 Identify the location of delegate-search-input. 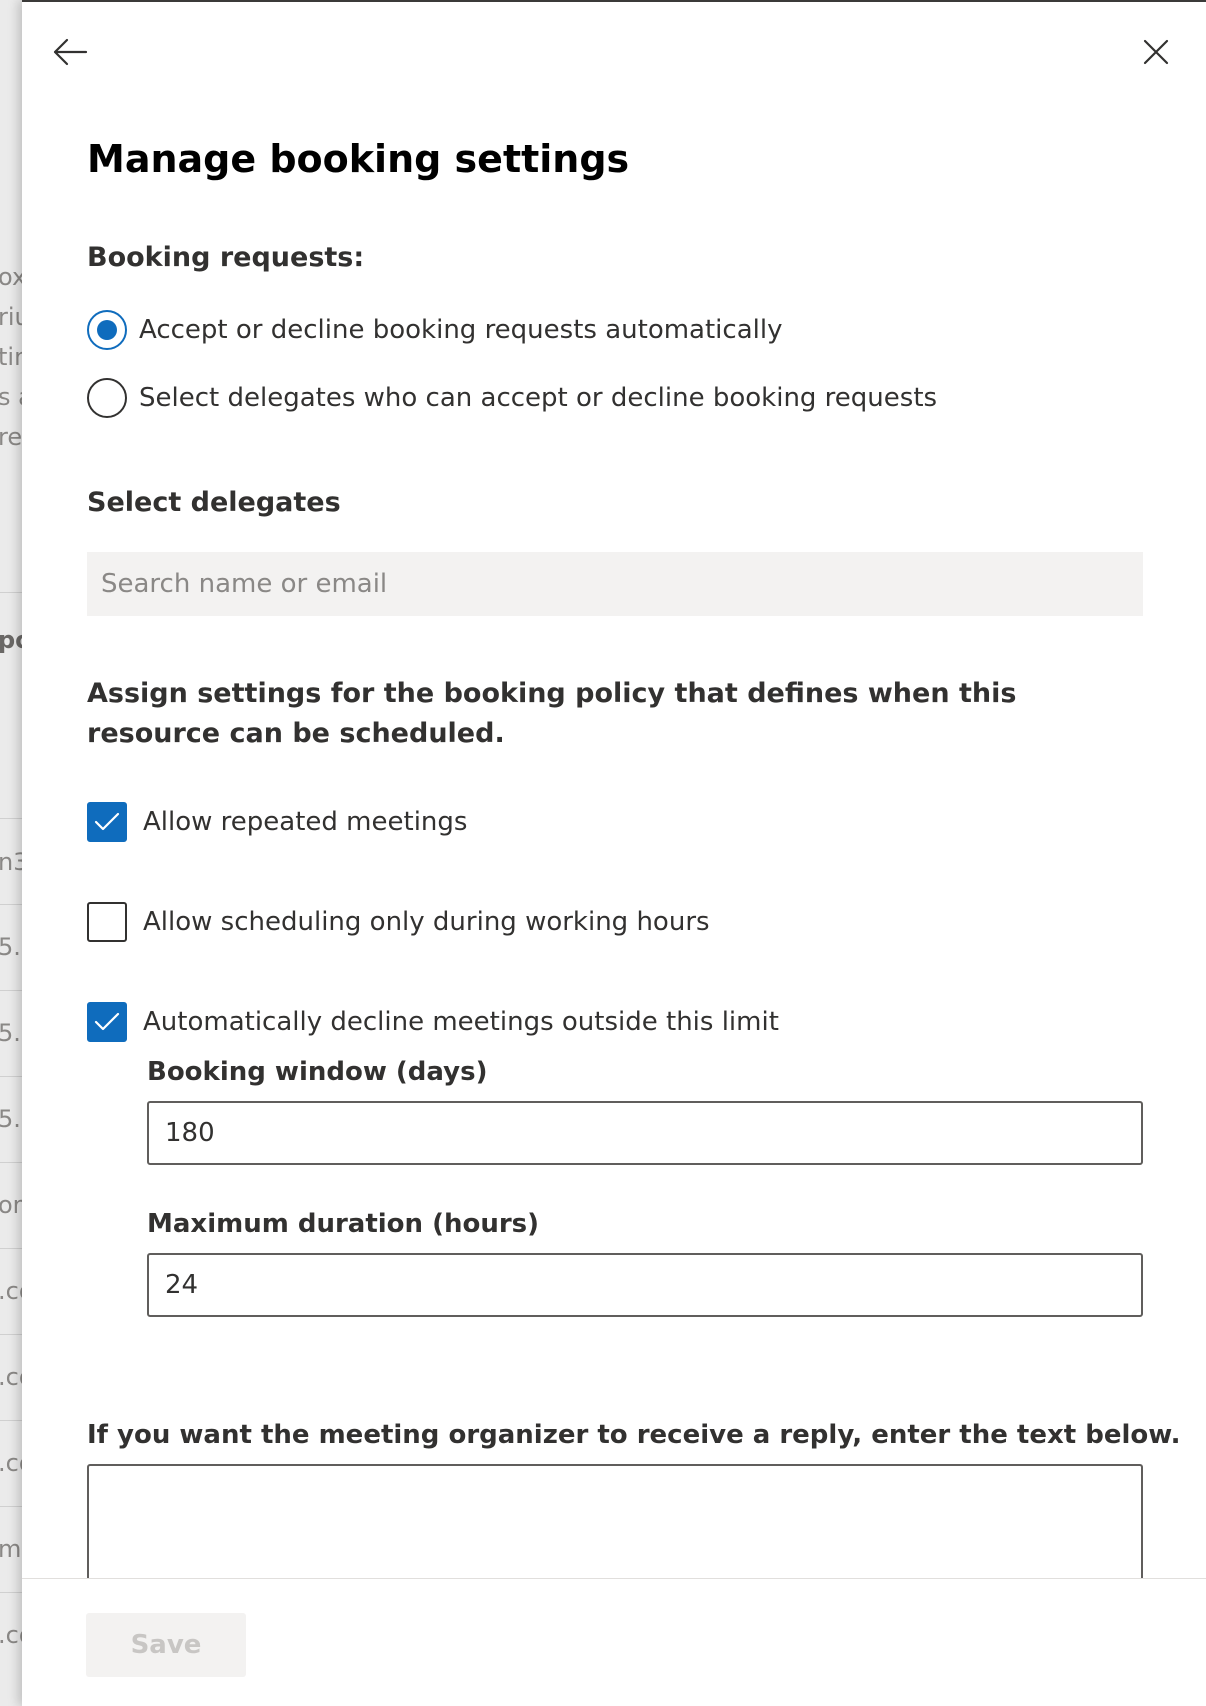
(615, 584).